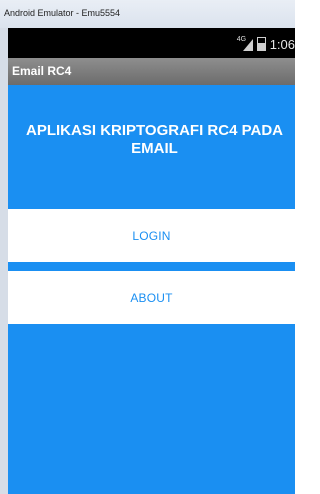 Image resolution: width=320 pixels, height=494 pixels. I want to click on status-bar: 4G 1:06, so click(151, 43).